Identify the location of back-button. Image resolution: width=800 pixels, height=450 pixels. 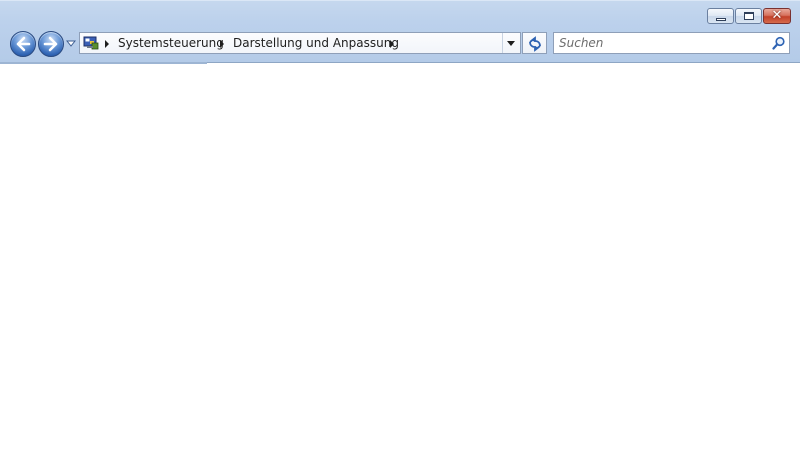
(23, 44).